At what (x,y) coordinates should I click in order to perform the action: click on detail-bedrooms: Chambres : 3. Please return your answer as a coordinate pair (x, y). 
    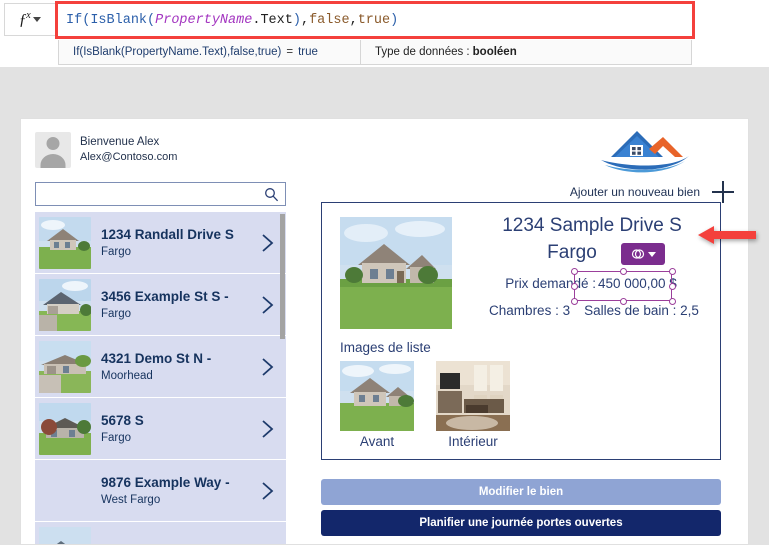
    Looking at the image, I should click on (530, 310).